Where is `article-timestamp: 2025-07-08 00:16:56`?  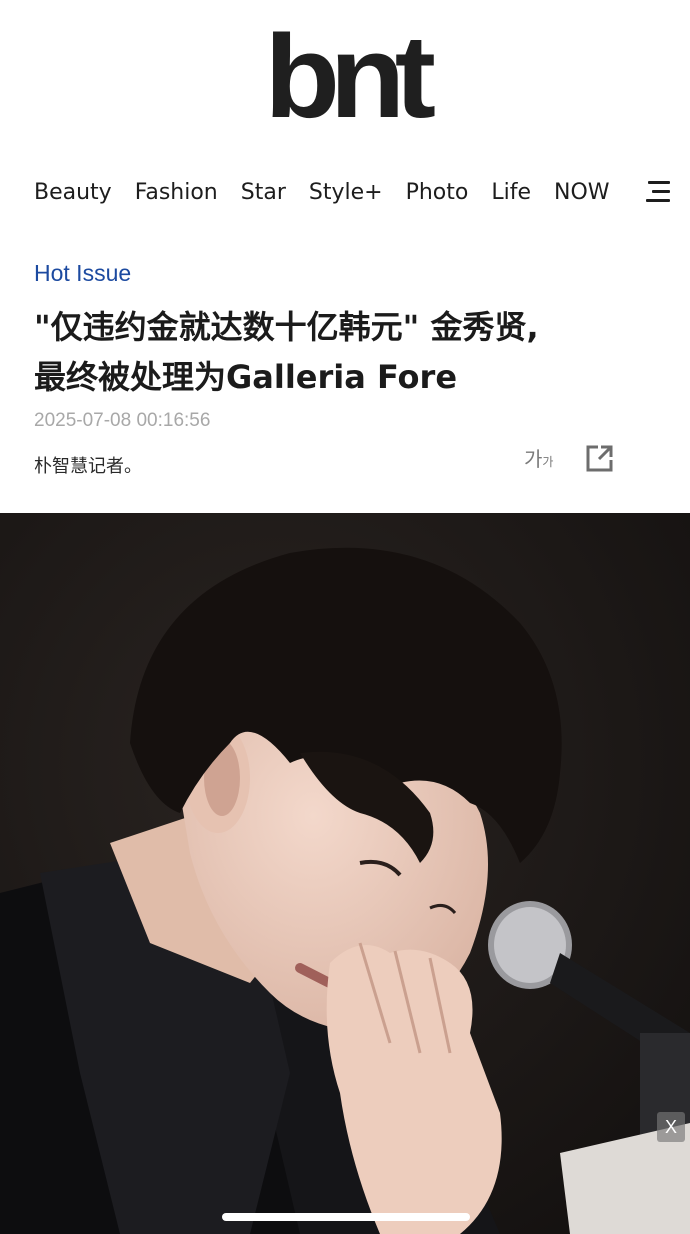 article-timestamp: 2025-07-08 00:16:56 is located at coordinates (122, 420).